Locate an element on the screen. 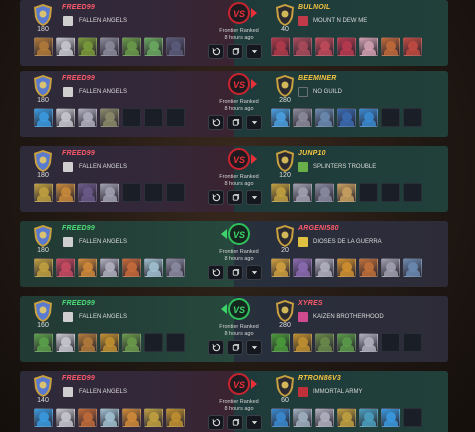 This screenshot has width=475, height=432. player-name: XYRES is located at coordinates (310, 303).